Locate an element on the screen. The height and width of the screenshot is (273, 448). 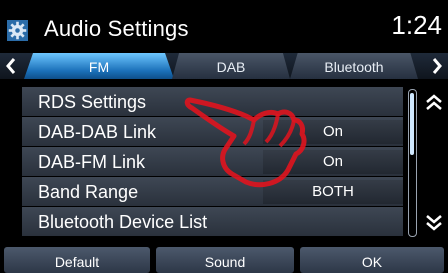
bottom-bar: Default Sound OK is located at coordinates (224, 260).